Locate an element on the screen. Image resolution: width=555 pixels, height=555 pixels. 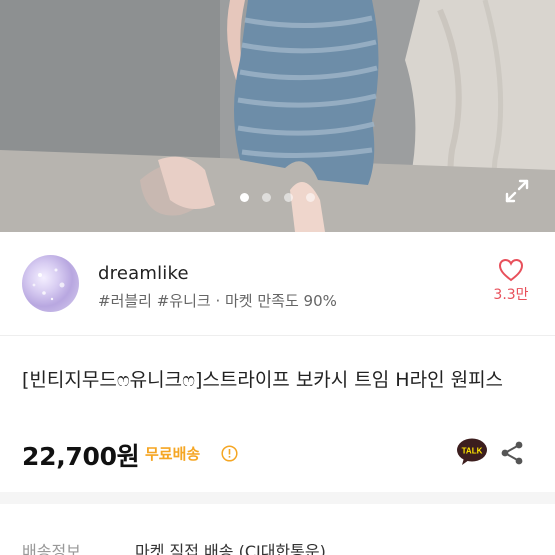
kakaotalk-icon: TALK is located at coordinates (472, 452).